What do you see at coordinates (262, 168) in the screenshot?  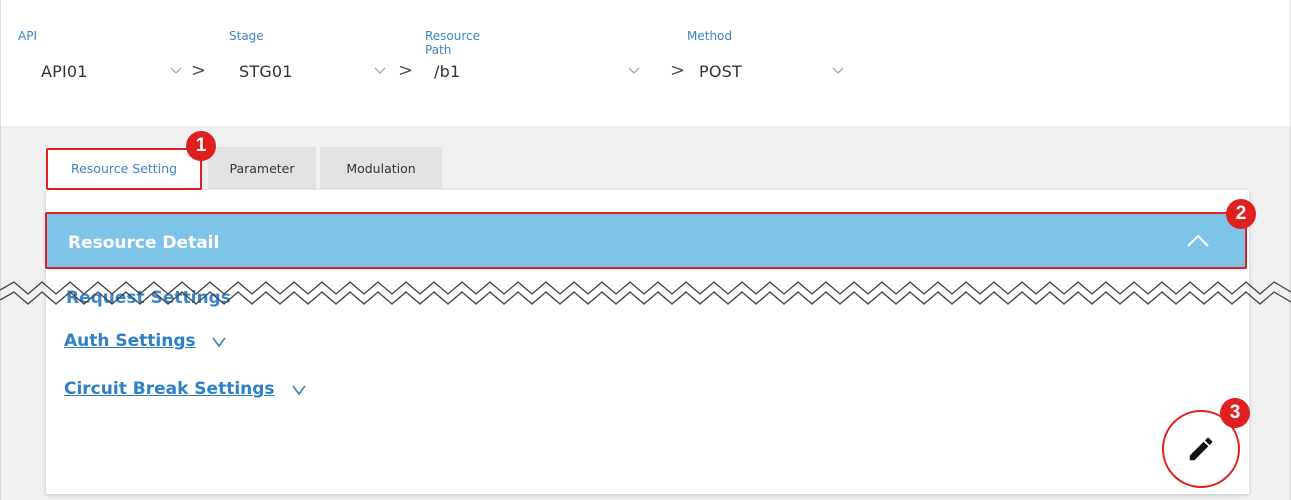 I see `tab-parameter: Parameter` at bounding box center [262, 168].